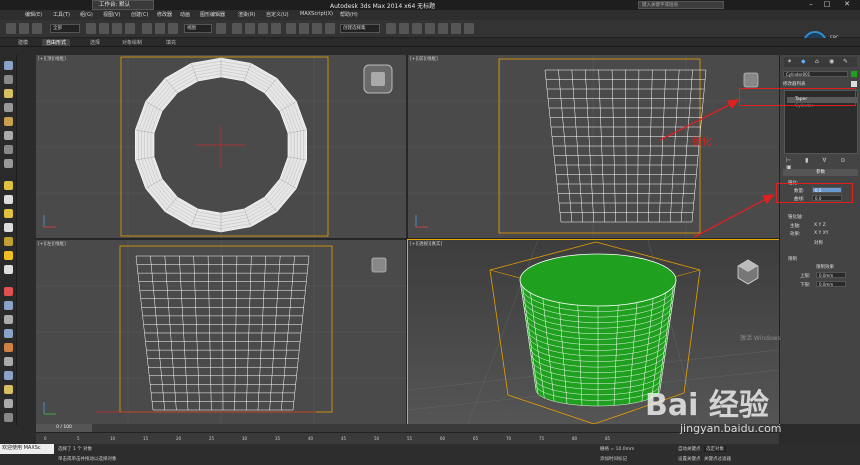 The image size is (860, 465). I want to click on timeline-tick: 25, so click(212, 438).